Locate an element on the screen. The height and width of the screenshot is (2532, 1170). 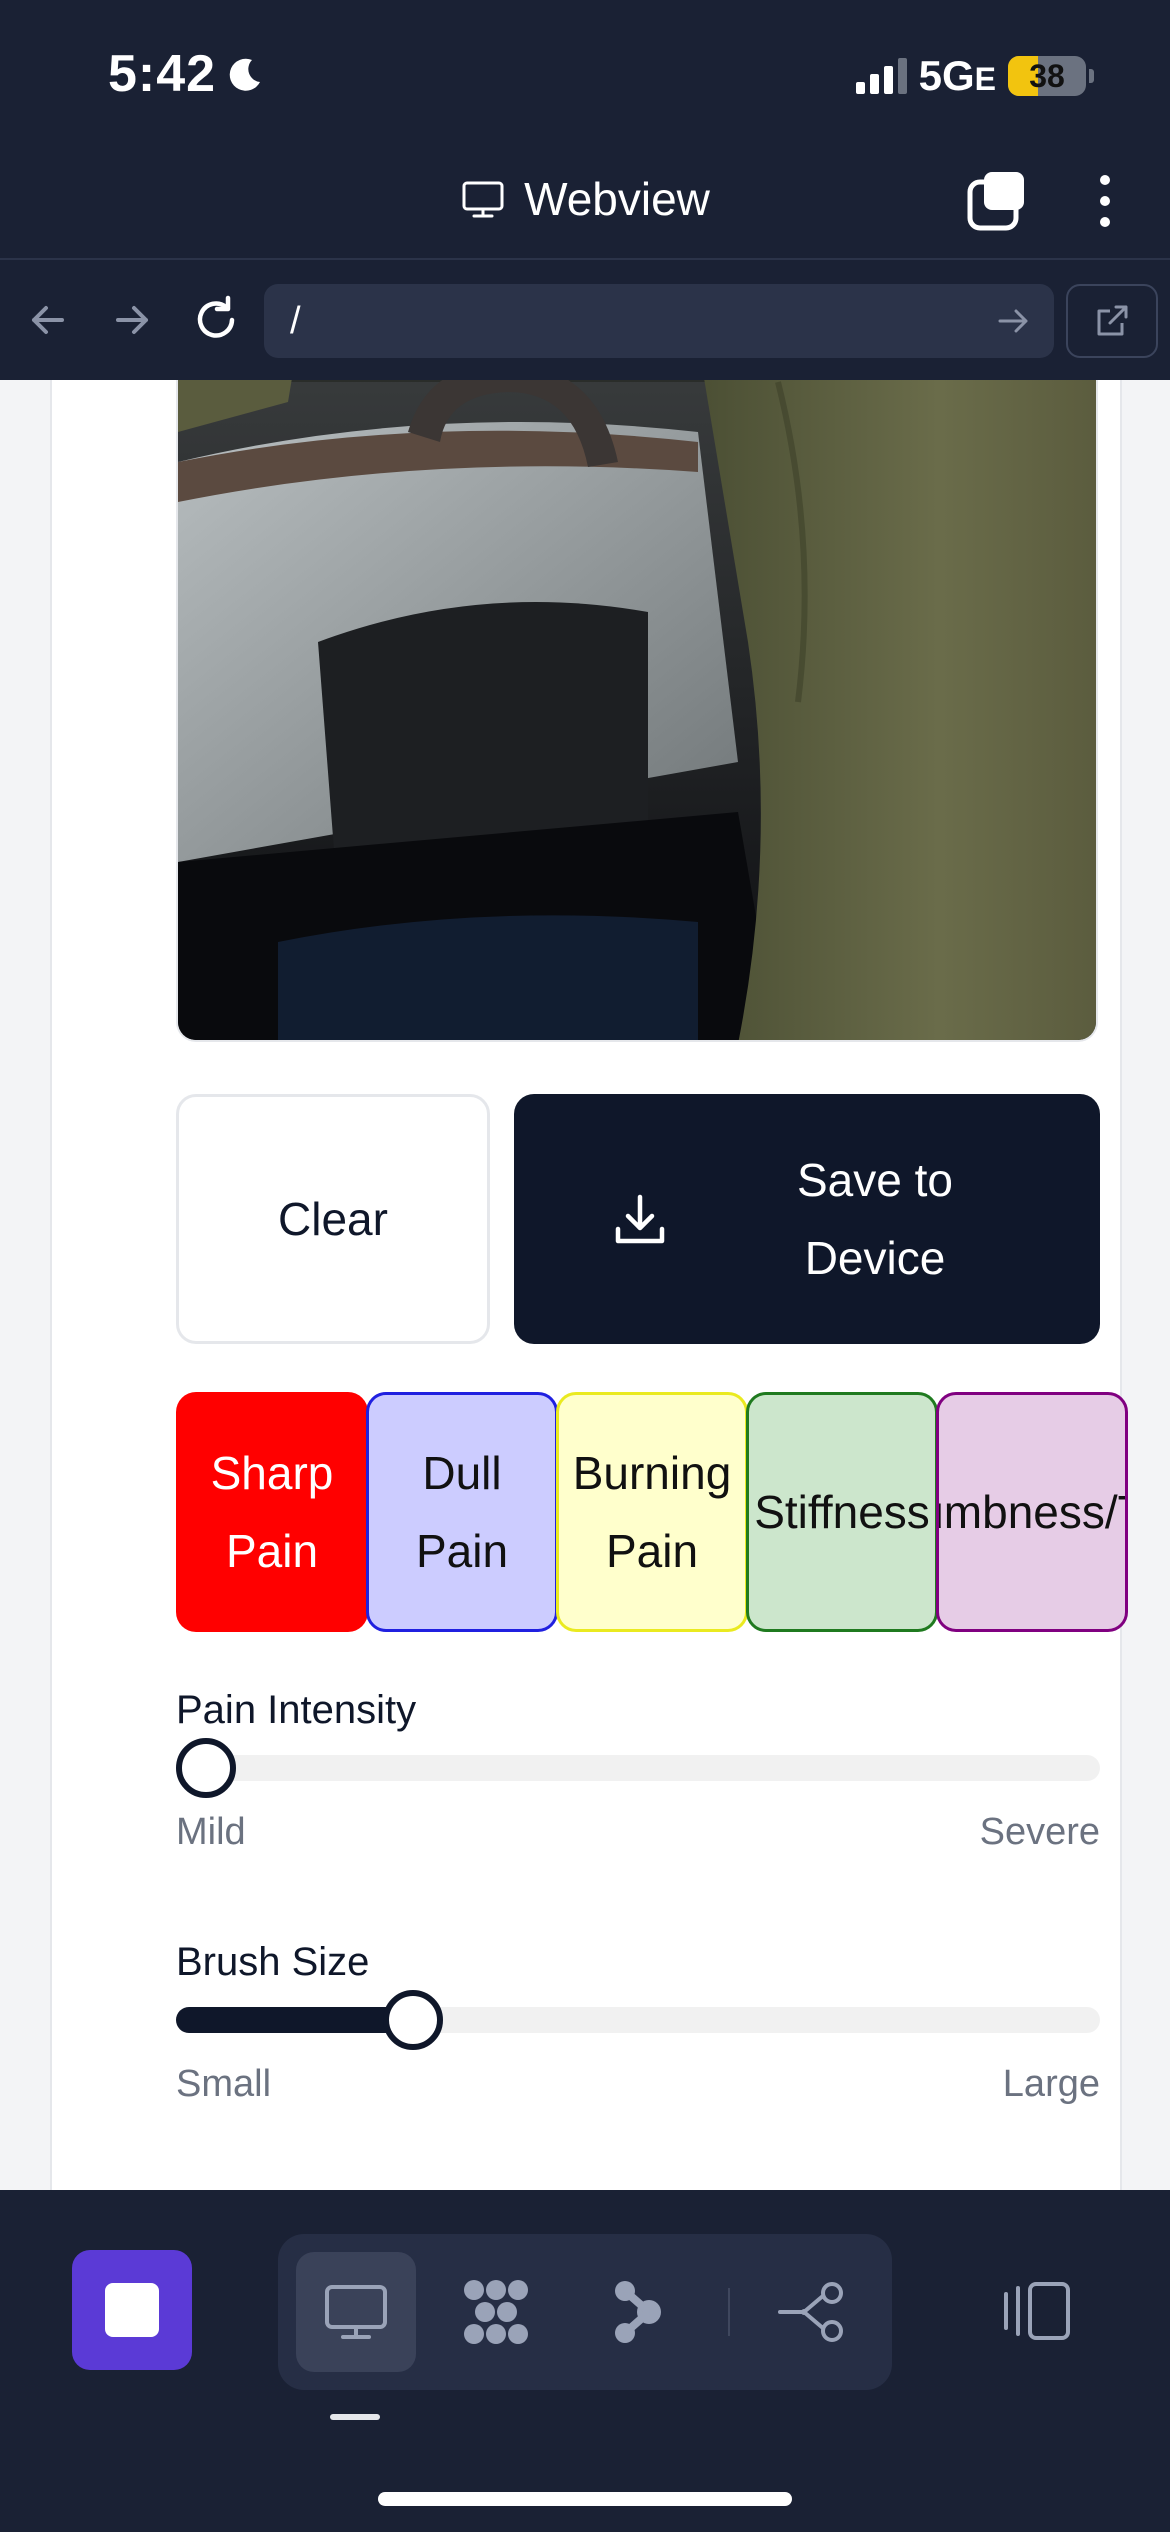
panel-icon is located at coordinates (1037, 2311).